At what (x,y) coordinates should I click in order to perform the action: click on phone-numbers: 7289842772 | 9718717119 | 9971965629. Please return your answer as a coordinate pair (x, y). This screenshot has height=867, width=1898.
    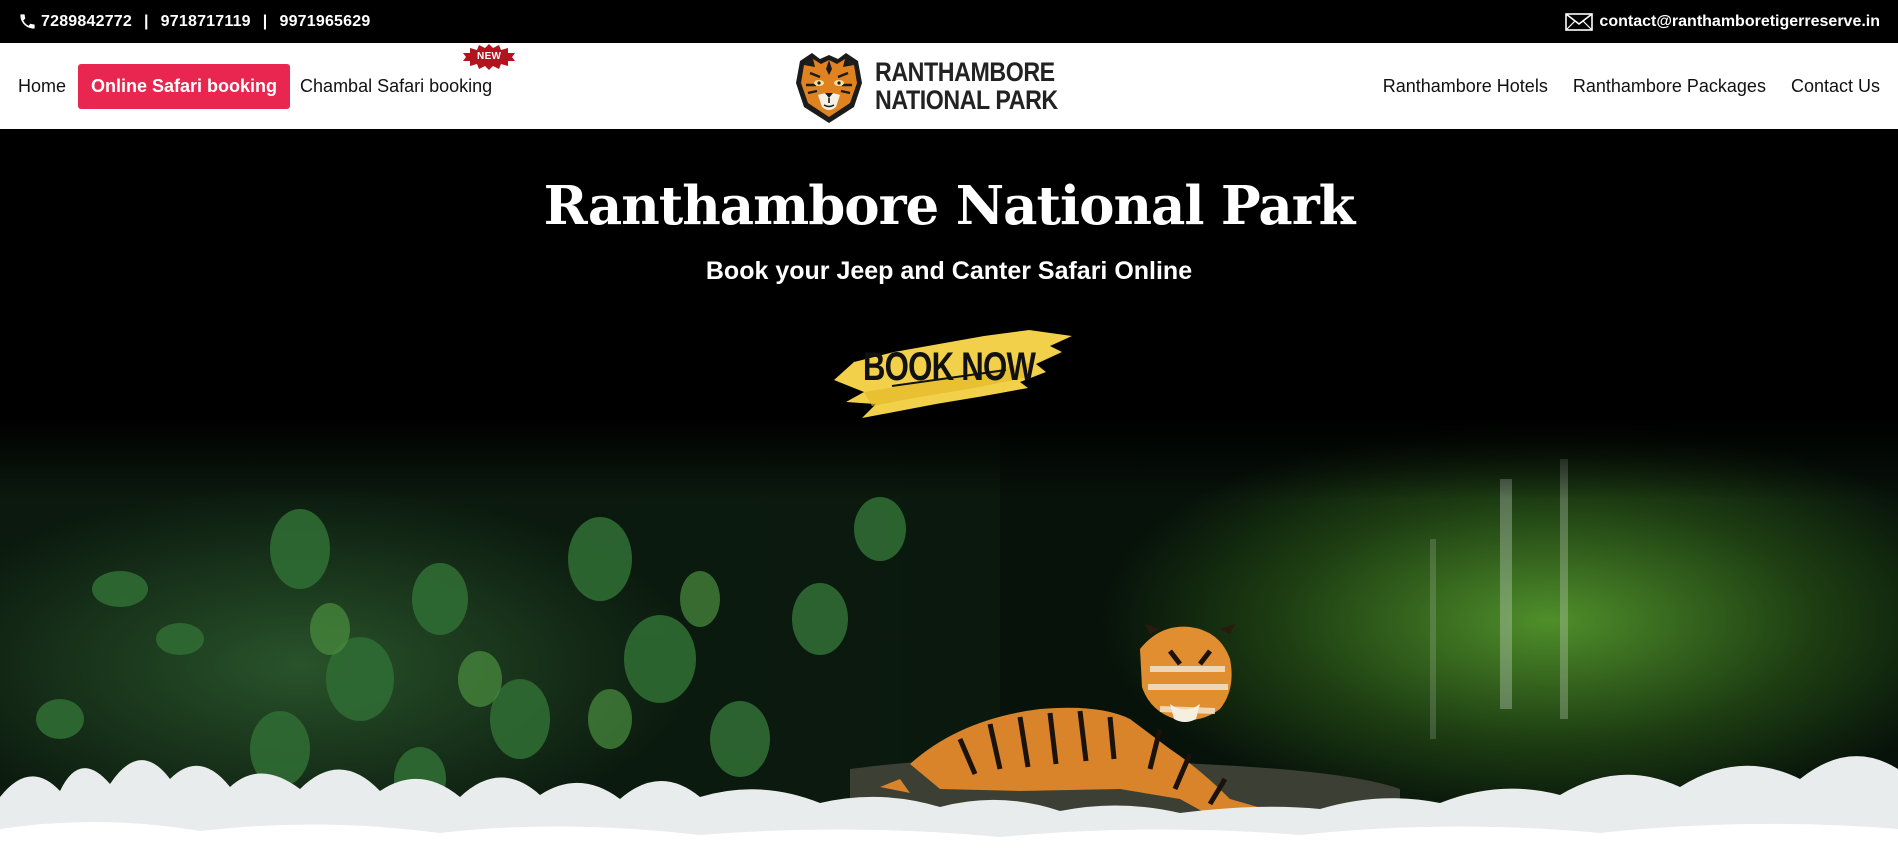
    Looking at the image, I should click on (194, 21).